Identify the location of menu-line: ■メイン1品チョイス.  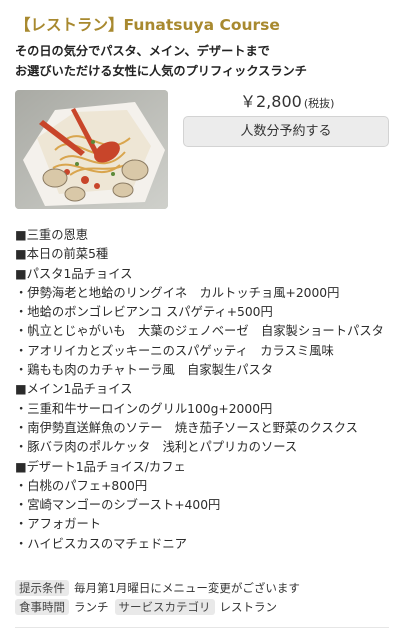
(74, 389).